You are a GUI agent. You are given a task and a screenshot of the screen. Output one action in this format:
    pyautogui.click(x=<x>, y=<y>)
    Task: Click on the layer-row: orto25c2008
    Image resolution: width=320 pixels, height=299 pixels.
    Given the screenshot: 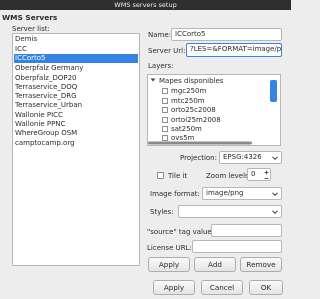 What is the action you would take?
    pyautogui.click(x=189, y=110)
    